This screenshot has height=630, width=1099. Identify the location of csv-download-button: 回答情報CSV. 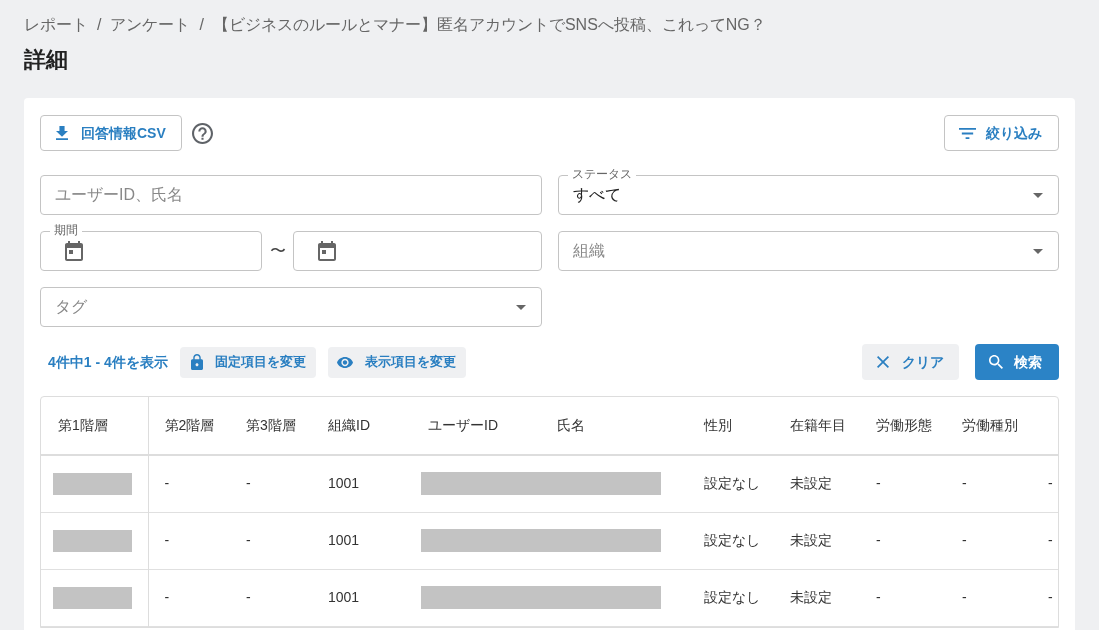
(111, 133).